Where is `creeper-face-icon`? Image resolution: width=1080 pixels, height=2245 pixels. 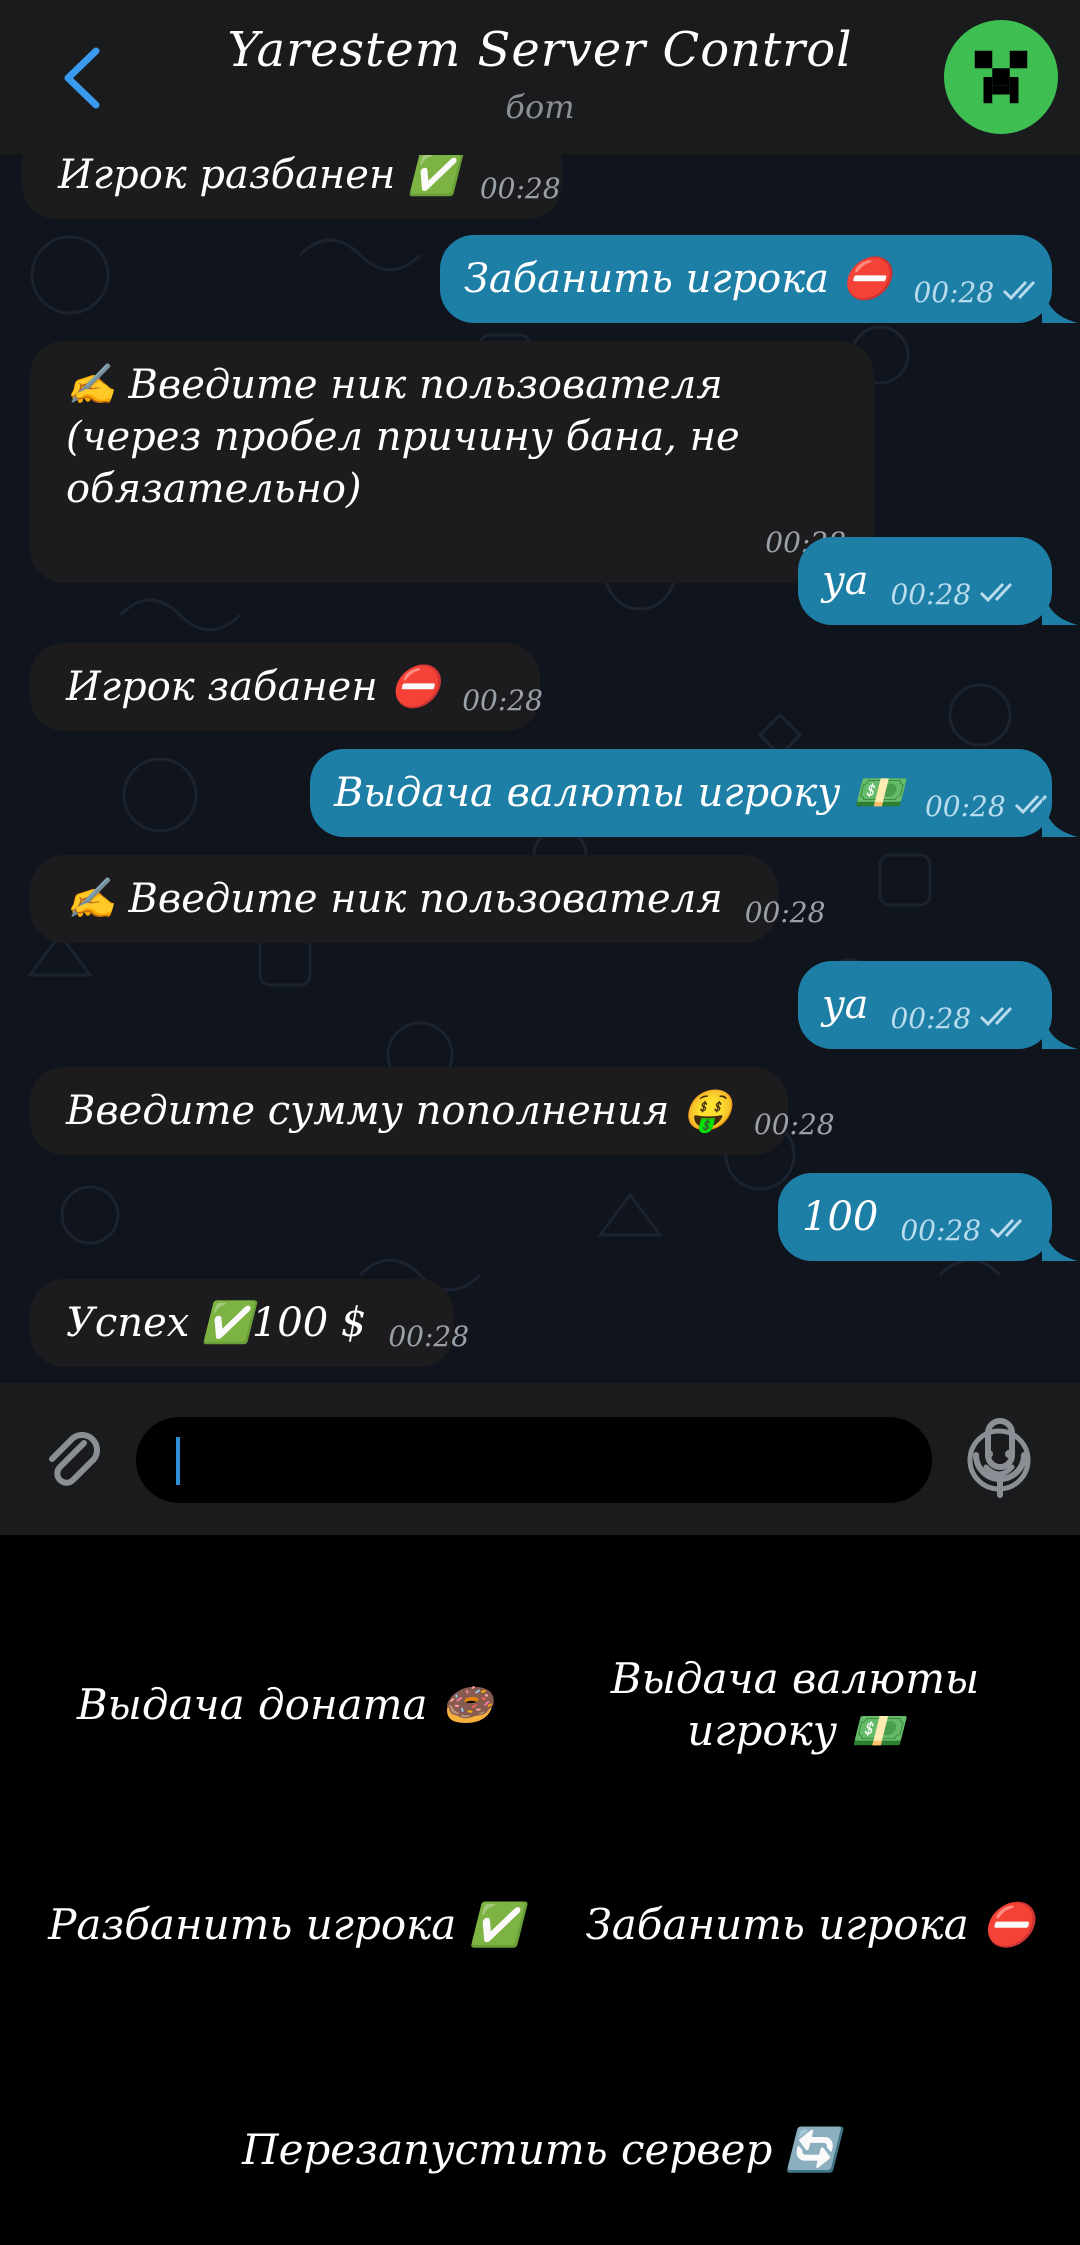
creeper-face-icon is located at coordinates (1001, 77).